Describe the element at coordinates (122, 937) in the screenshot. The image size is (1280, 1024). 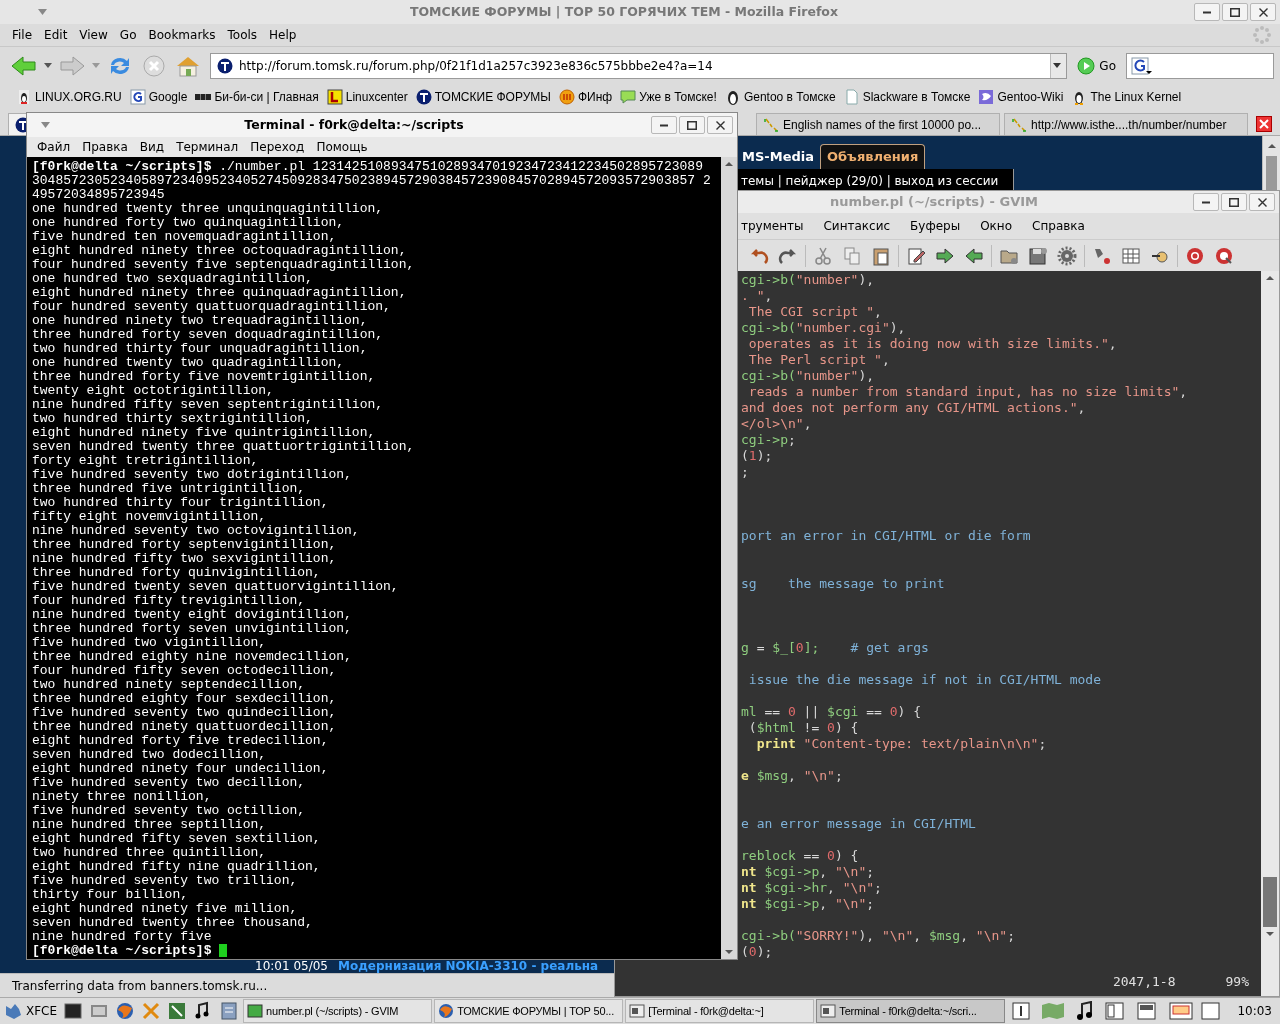
I see `output-line: nine hundred forty five` at that location.